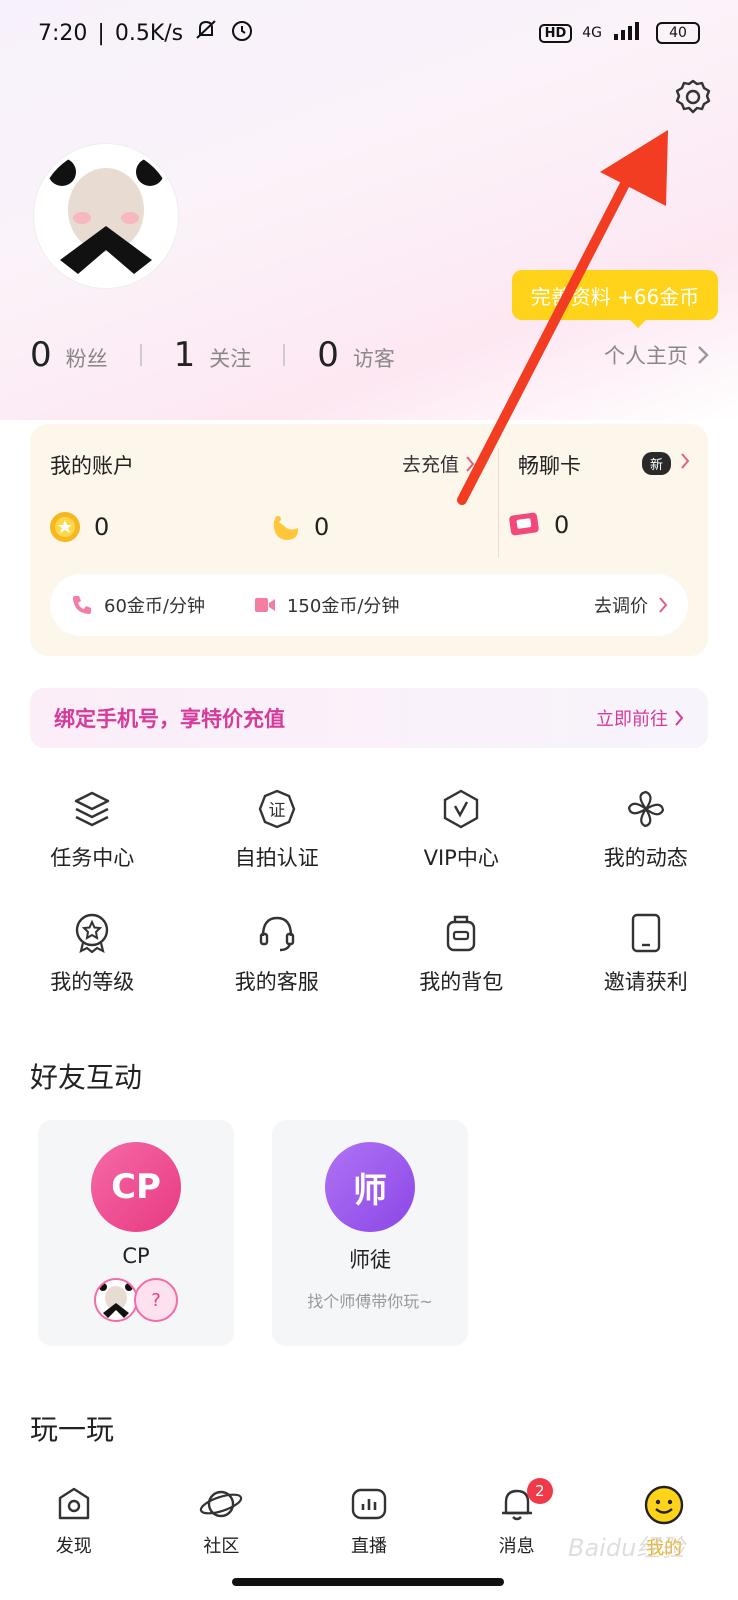 This screenshot has height=1600, width=738. What do you see at coordinates (82, 605) in the screenshot?
I see `phone-icon` at bounding box center [82, 605].